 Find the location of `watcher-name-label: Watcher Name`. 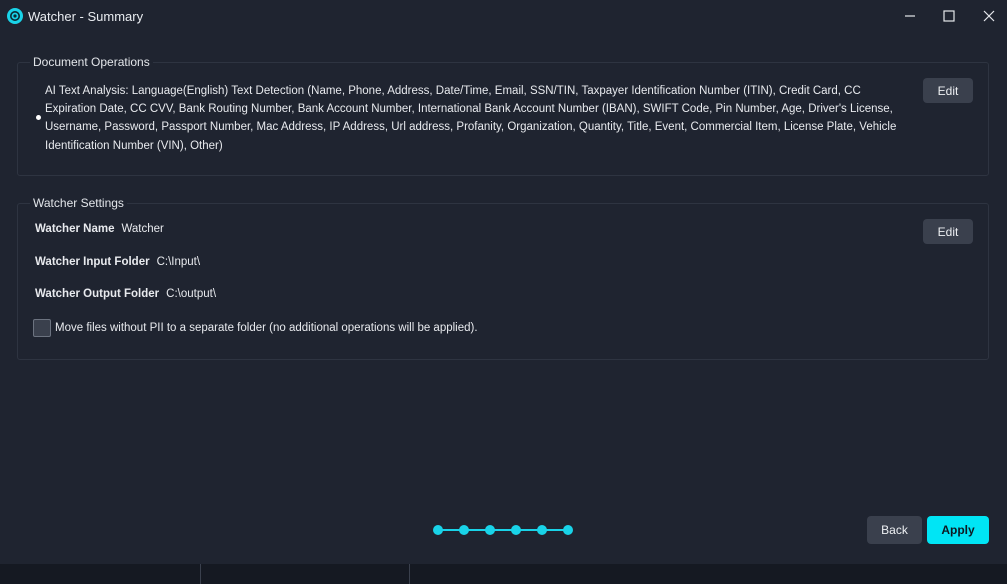

watcher-name-label: Watcher Name is located at coordinates (75, 229).